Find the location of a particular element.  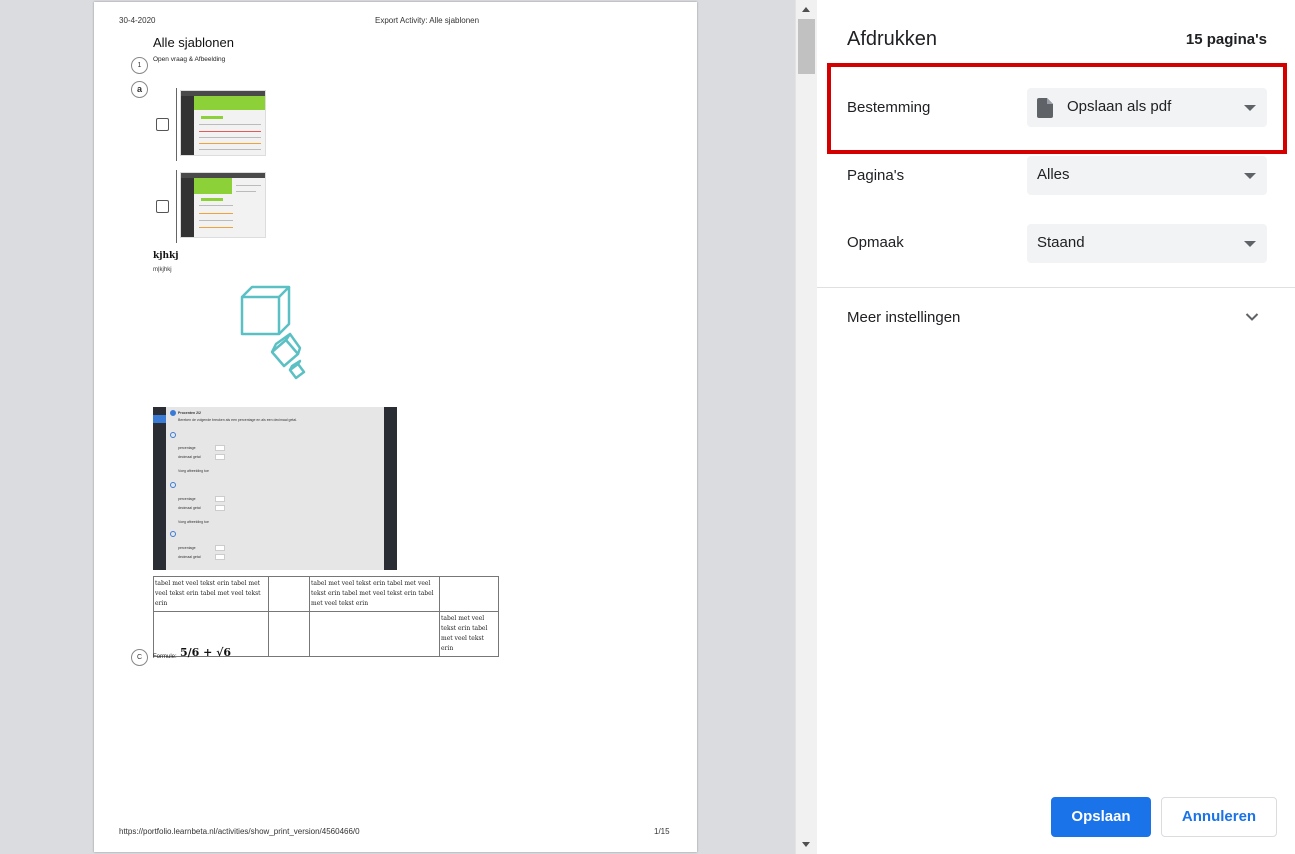

scrollbar-thumb is located at coordinates (806, 46).